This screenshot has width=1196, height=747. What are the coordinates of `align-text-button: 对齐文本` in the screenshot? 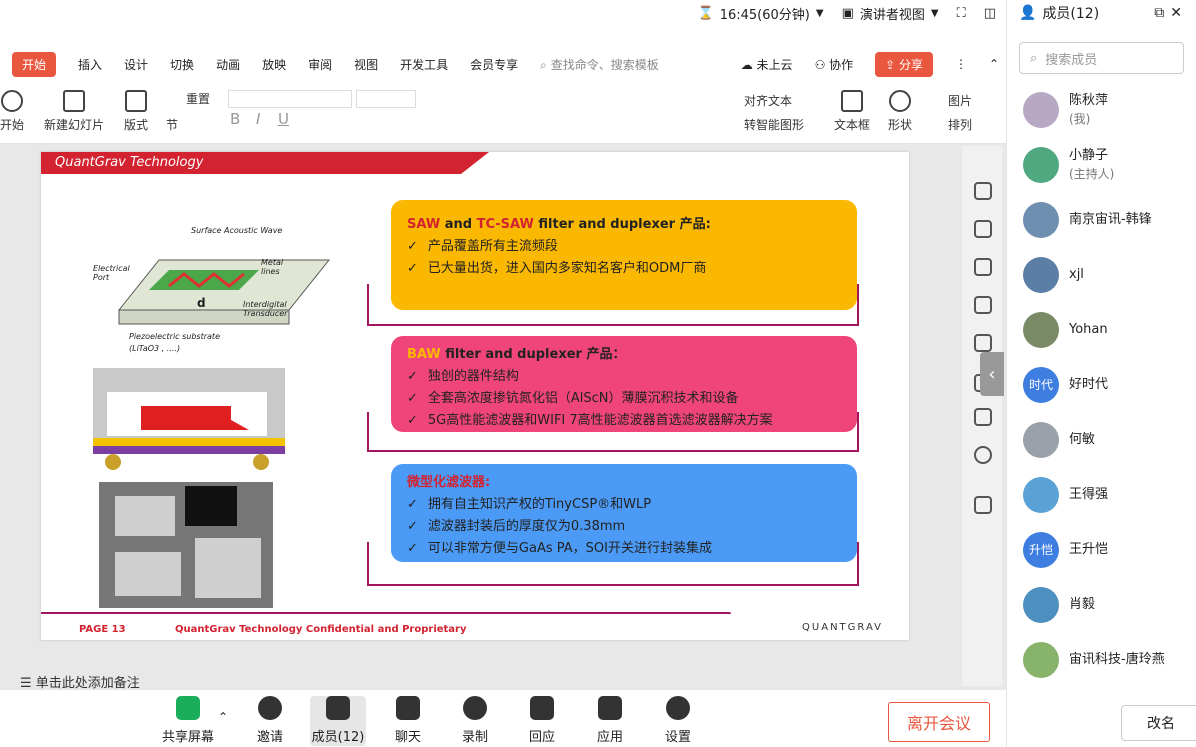 It's located at (768, 100).